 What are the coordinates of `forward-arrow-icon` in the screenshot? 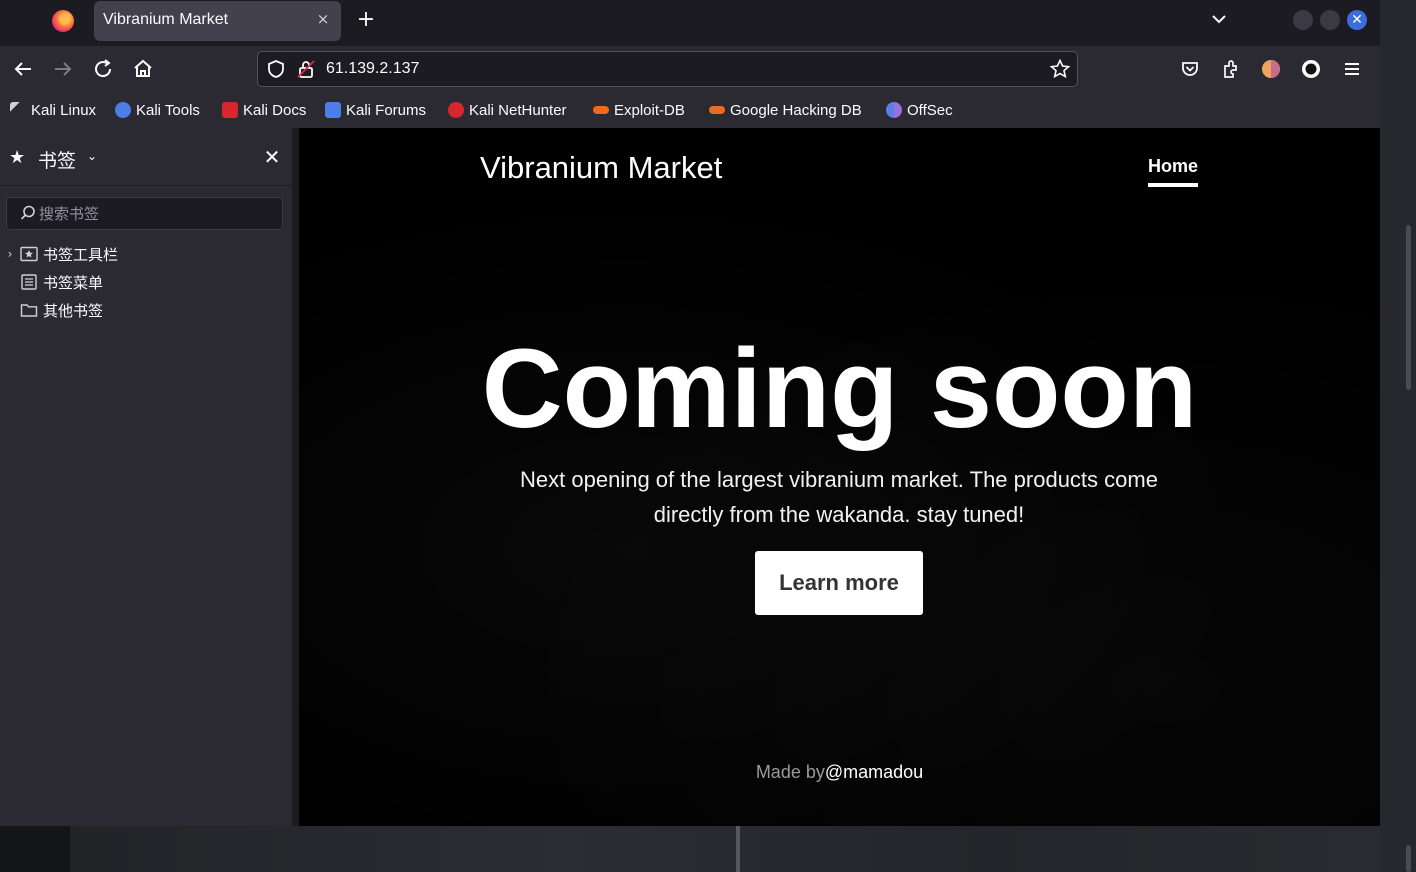 It's located at (63, 69).